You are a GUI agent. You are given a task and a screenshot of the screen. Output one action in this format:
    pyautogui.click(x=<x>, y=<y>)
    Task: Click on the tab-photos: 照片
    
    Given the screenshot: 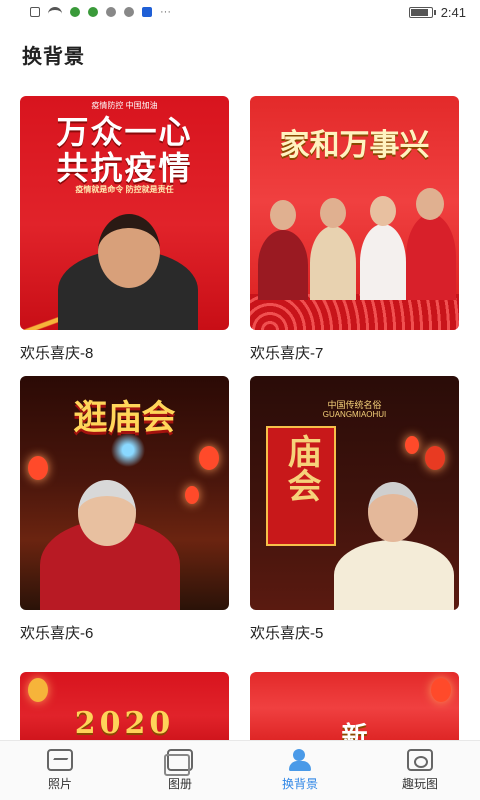 What is the action you would take?
    pyautogui.click(x=60, y=770)
    